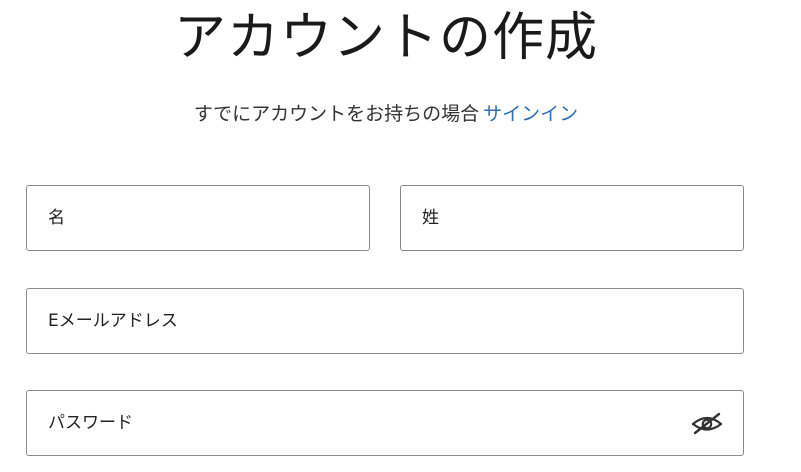  I want to click on last-name-input, so click(572, 218).